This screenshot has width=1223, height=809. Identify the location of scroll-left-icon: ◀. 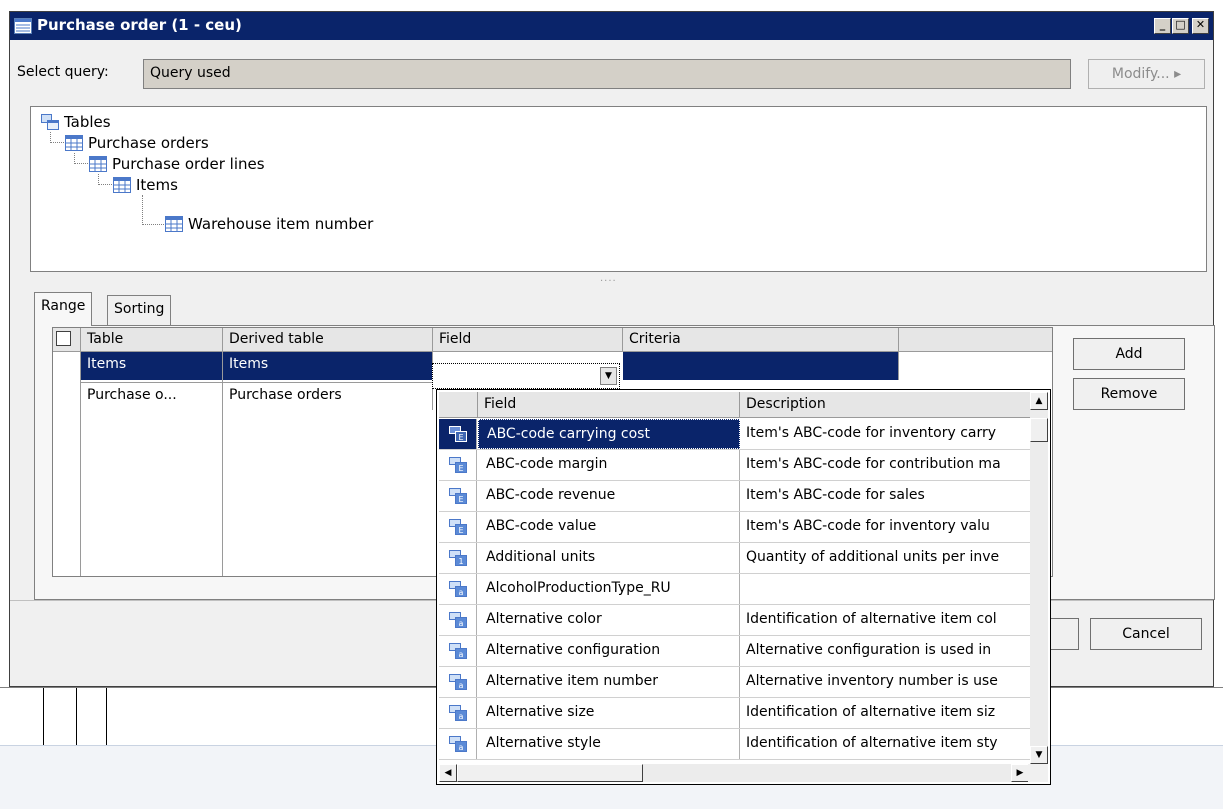
(448, 773).